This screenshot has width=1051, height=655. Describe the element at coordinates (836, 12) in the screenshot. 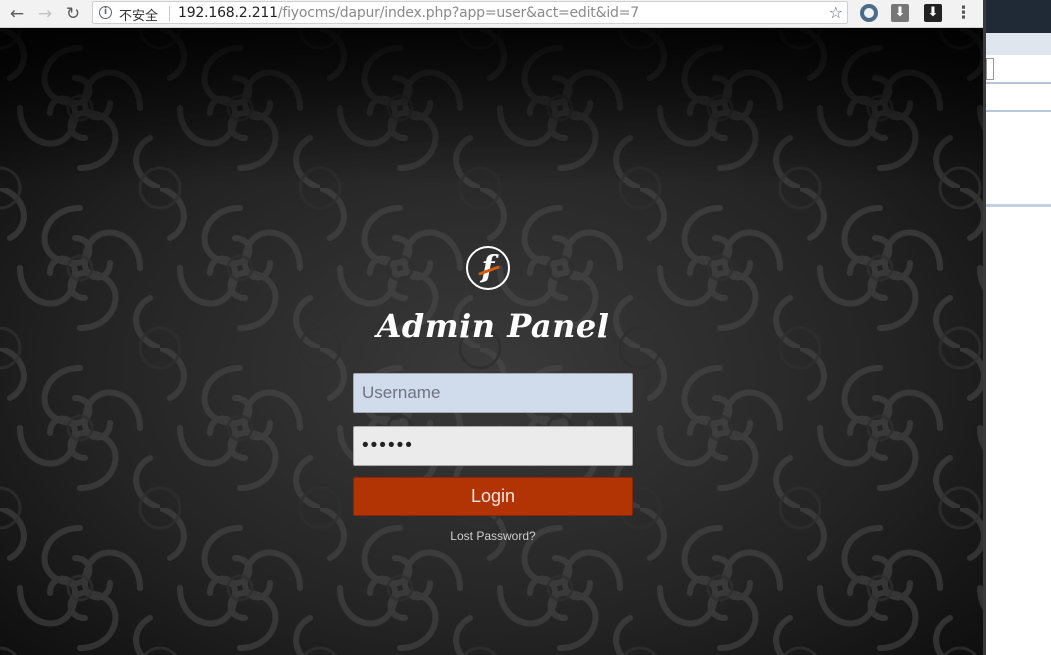

I see `star-icon: ☆` at that location.